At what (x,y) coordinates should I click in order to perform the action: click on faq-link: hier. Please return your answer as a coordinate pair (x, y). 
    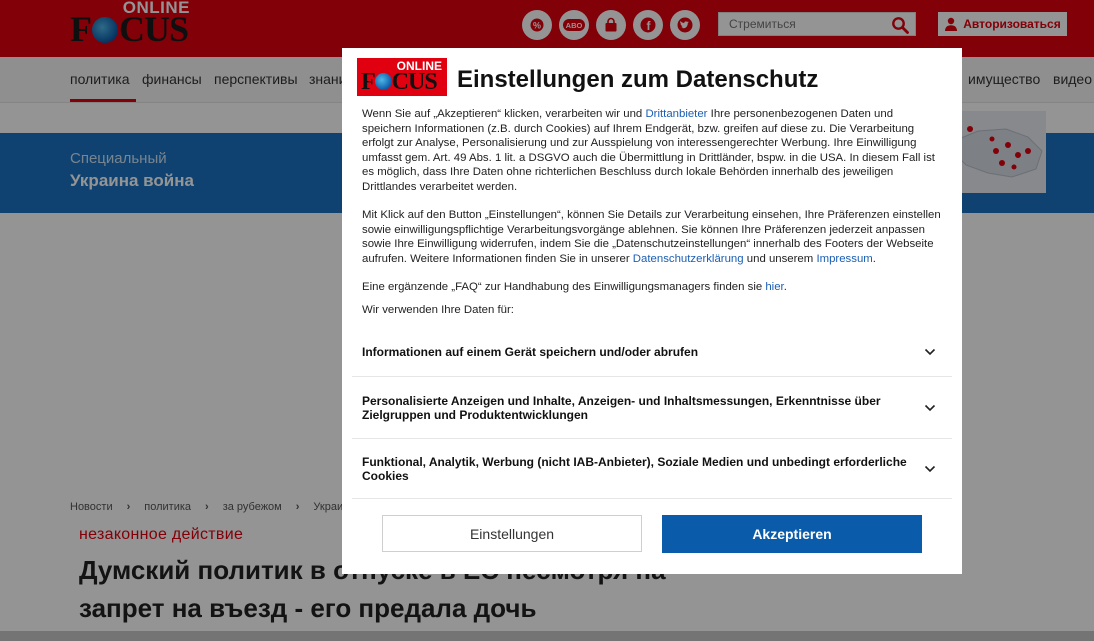
    Looking at the image, I should click on (774, 287).